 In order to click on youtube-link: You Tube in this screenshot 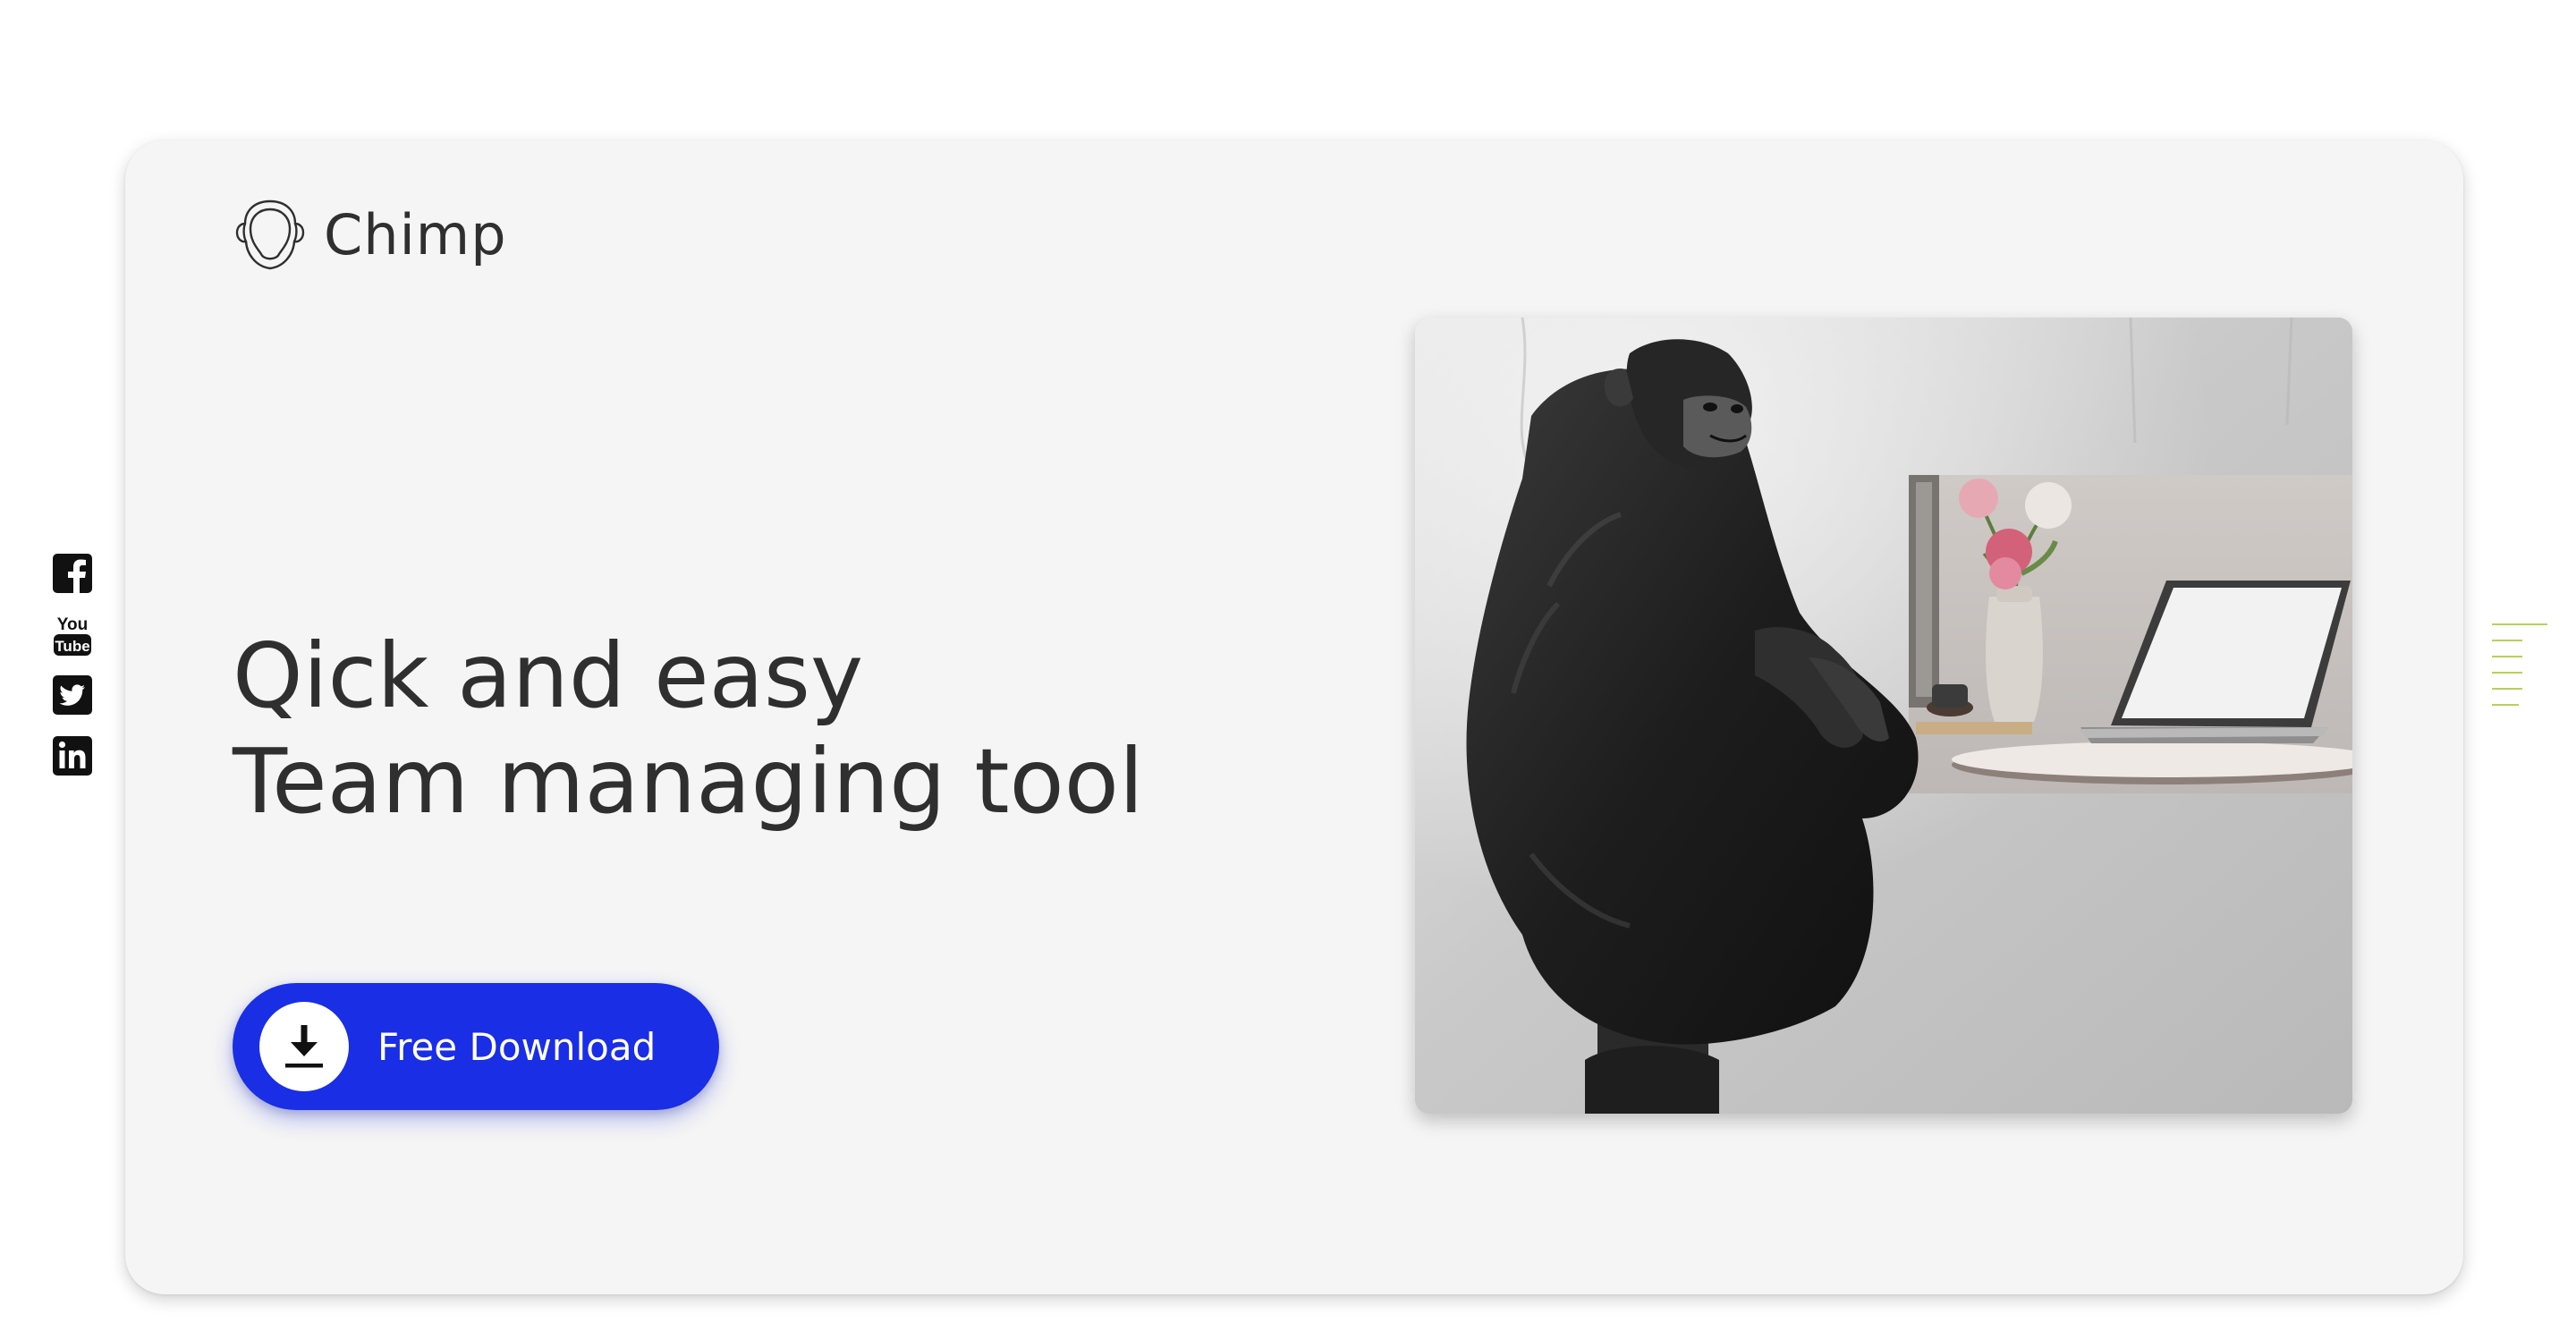, I will do `click(72, 635)`.